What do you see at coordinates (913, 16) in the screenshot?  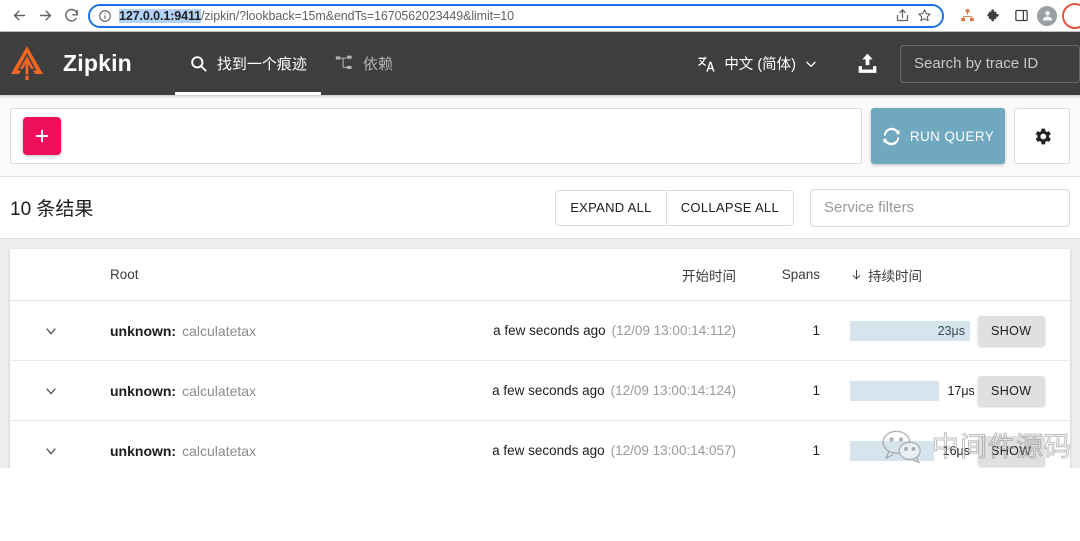 I see `omnibox-actions` at bounding box center [913, 16].